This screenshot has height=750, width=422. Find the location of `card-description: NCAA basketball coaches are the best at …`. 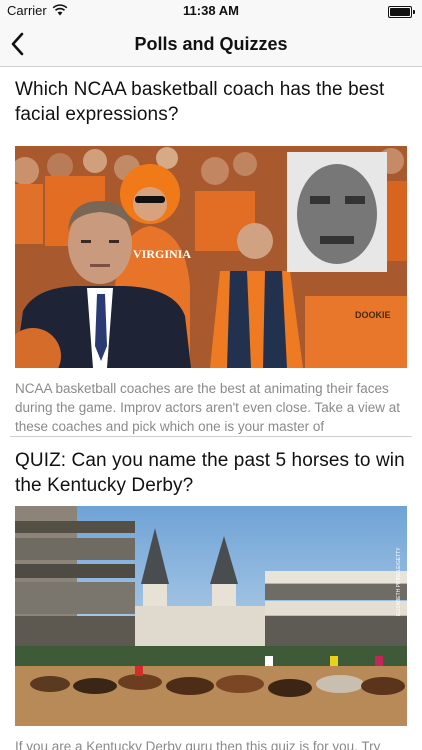

card-description: NCAA basketball coaches are the best at … is located at coordinates (208, 407).